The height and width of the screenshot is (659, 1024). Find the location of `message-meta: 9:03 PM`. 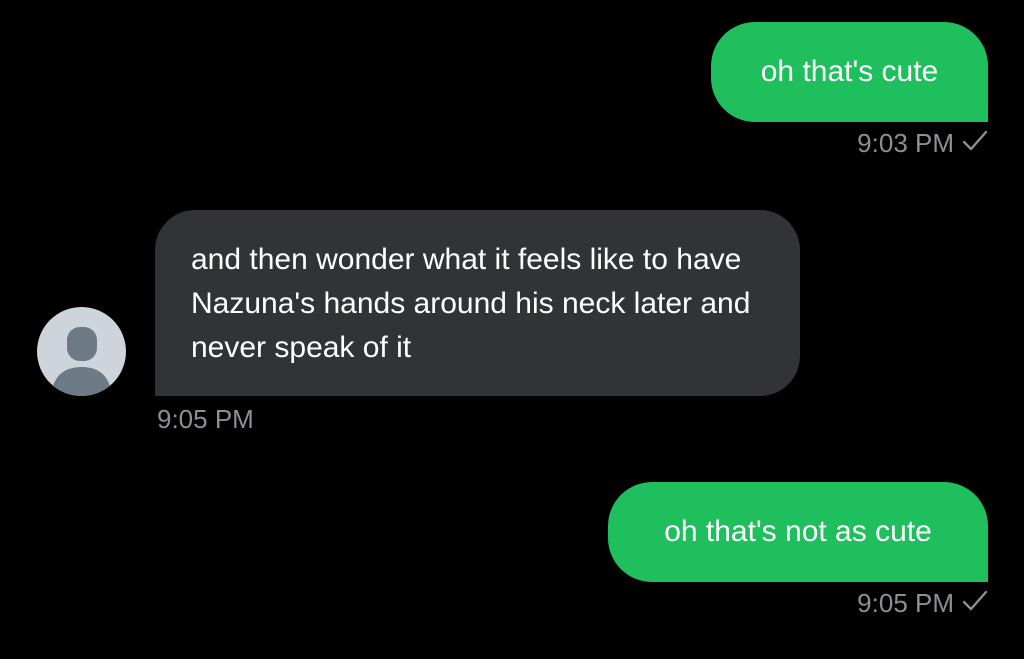

message-meta: 9:03 PM is located at coordinates (922, 143).